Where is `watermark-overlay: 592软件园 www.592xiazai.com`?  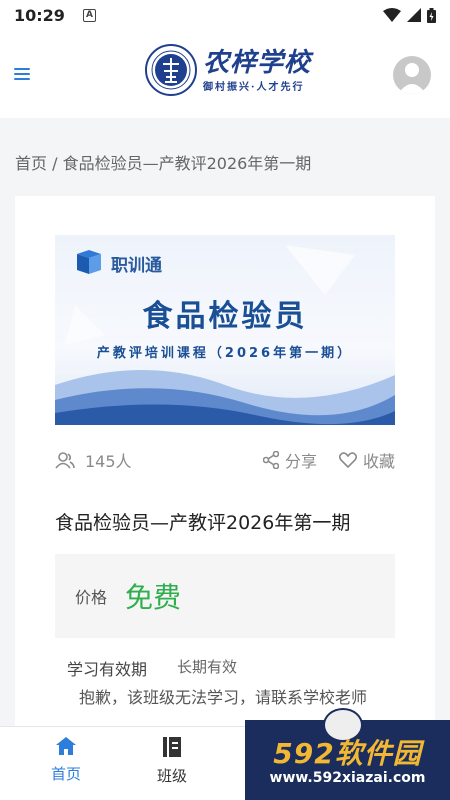
watermark-overlay: 592软件园 www.592xiazai.com is located at coordinates (347, 754).